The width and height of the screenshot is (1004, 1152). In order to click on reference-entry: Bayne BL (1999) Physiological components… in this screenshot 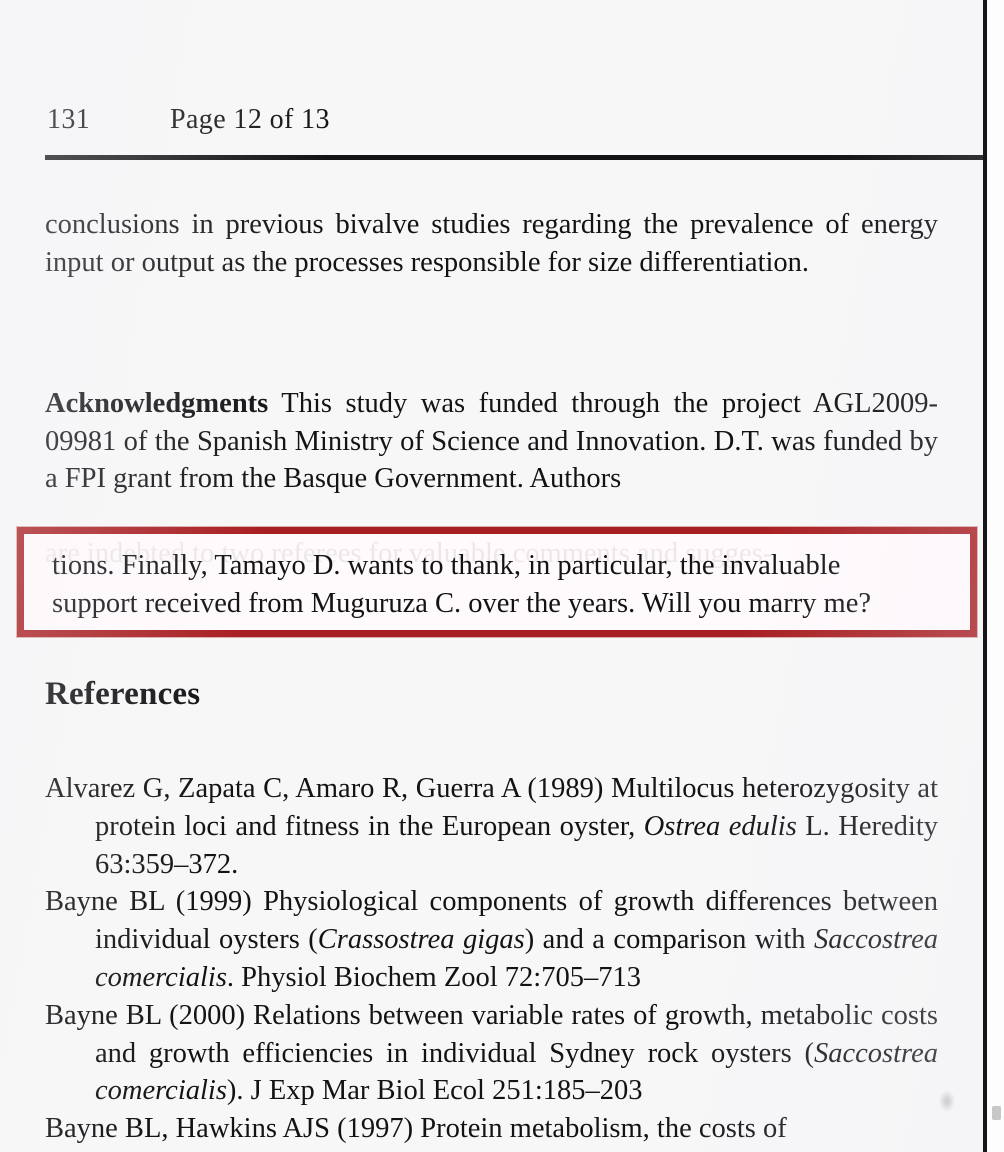, I will do `click(491, 939)`.